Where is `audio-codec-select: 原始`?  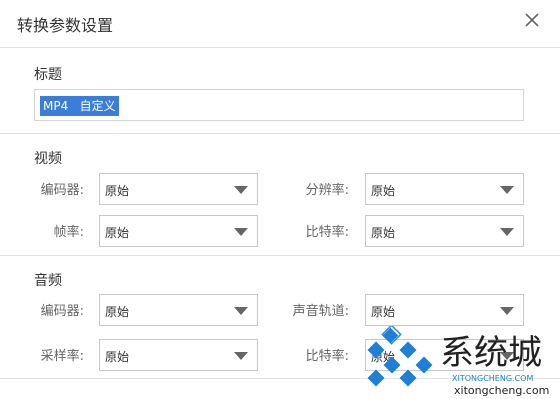 audio-codec-select: 原始 is located at coordinates (178, 310).